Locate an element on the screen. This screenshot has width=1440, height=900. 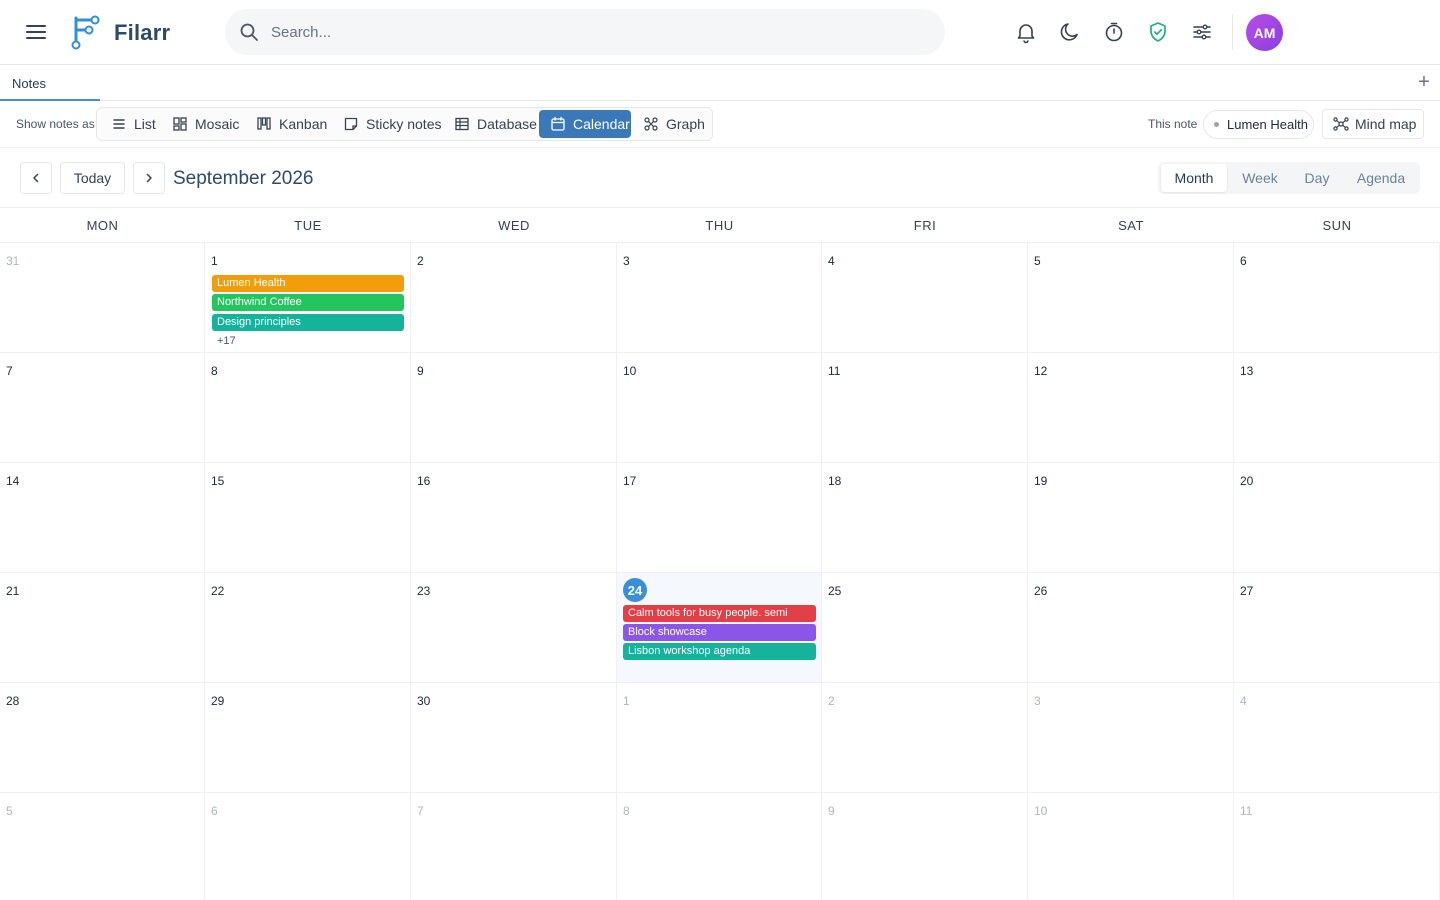
day-number: 20 is located at coordinates (1246, 481).